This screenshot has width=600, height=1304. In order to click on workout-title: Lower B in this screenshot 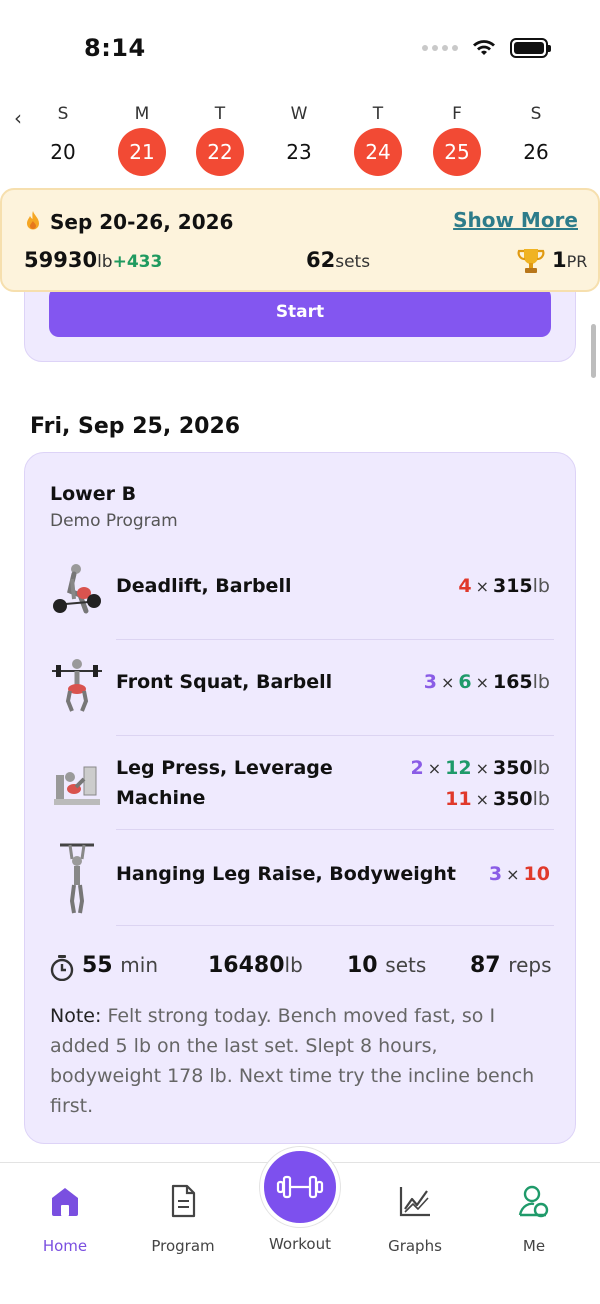, I will do `click(93, 494)`.